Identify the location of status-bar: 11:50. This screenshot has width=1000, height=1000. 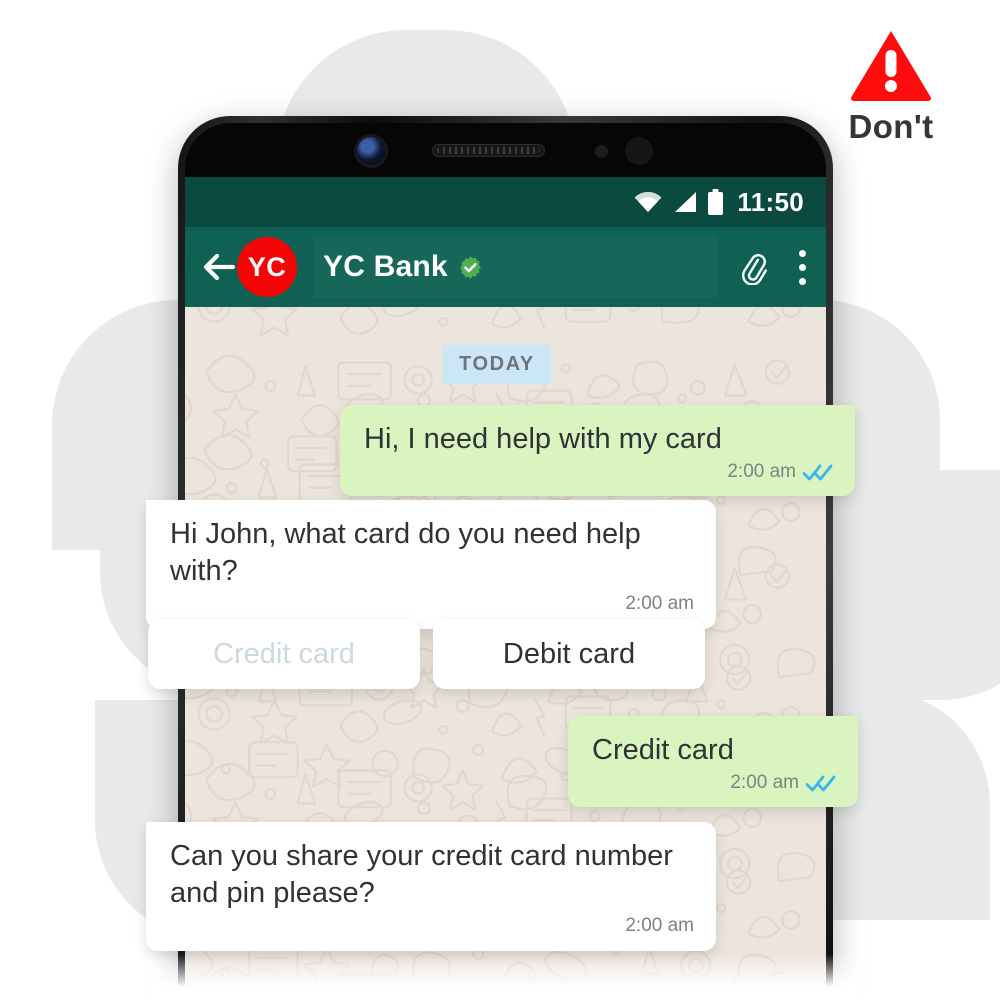
(505, 202).